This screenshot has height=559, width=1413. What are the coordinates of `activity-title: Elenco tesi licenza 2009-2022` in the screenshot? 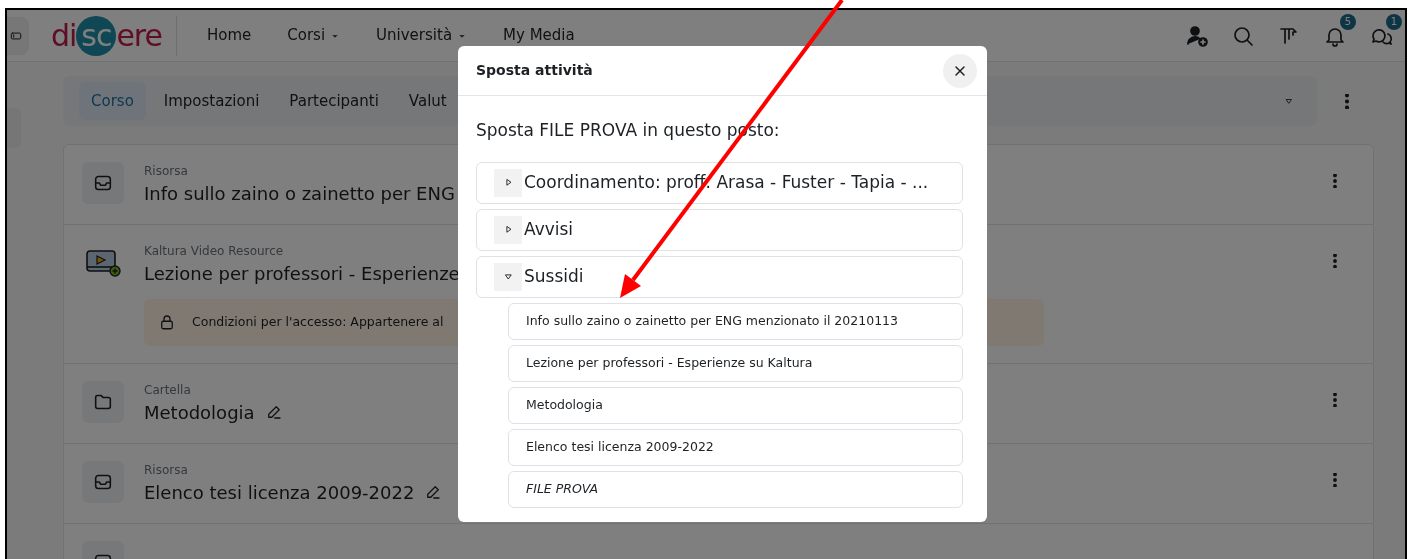 It's located at (279, 492).